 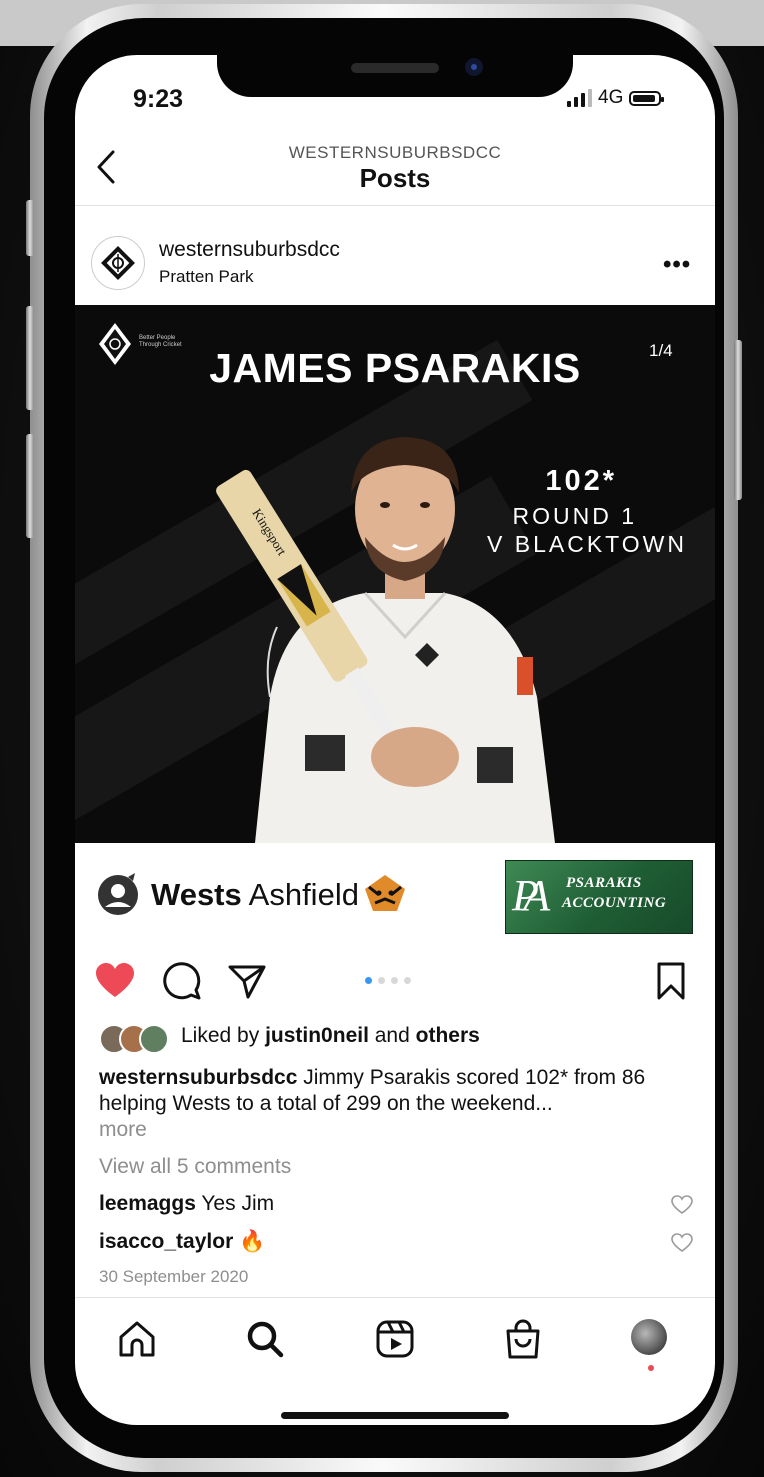 I want to click on post-username: westernsuburbsdcc, so click(x=249, y=250).